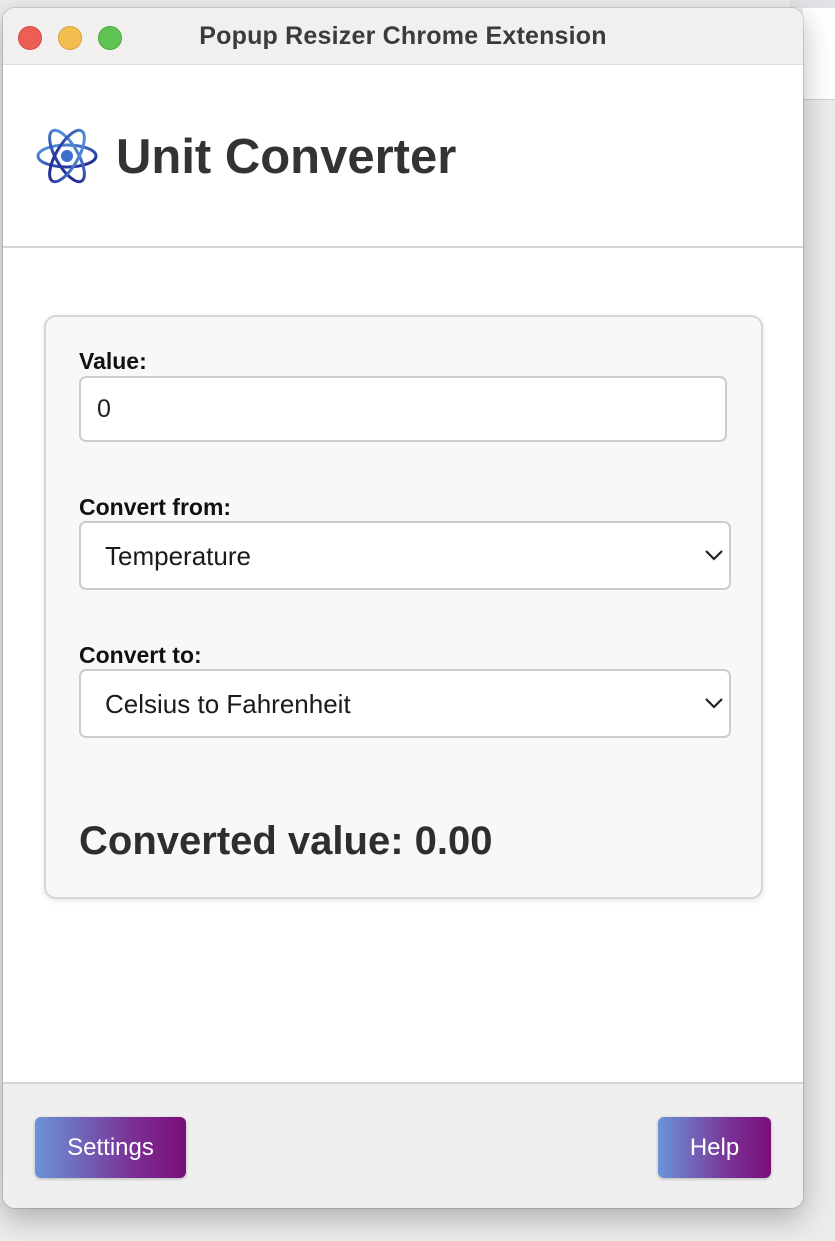 Image resolution: width=835 pixels, height=1241 pixels. Describe the element at coordinates (178, 556) in the screenshot. I see `convert-from-selected: Temperature` at that location.